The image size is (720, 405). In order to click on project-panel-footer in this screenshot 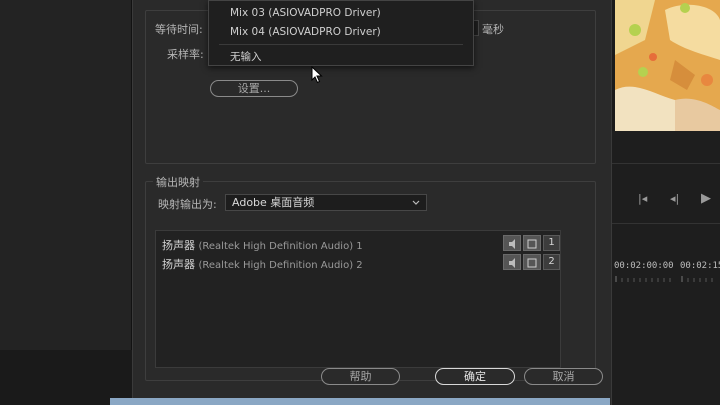, I will do `click(66, 377)`.